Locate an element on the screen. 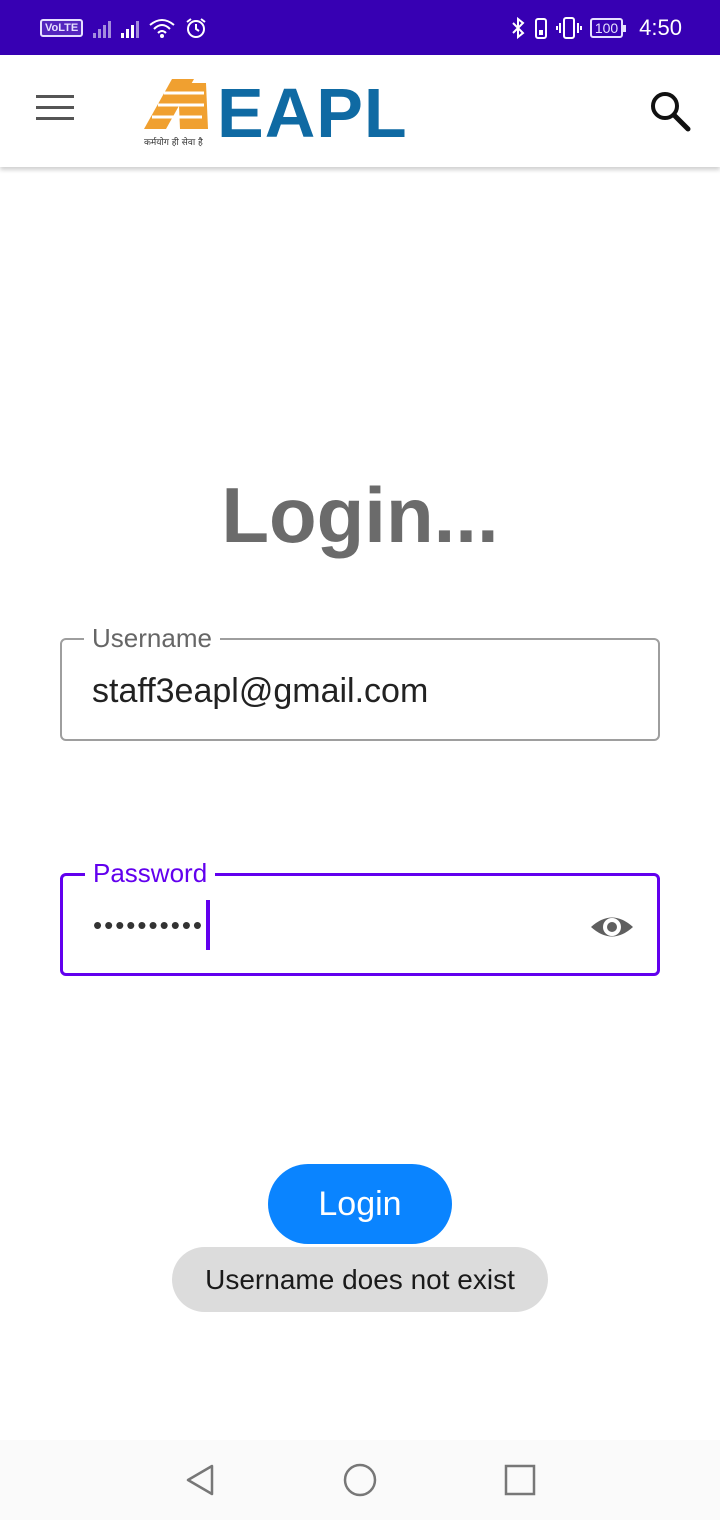 The image size is (720, 1520). bluetooth-icon is located at coordinates (518, 27).